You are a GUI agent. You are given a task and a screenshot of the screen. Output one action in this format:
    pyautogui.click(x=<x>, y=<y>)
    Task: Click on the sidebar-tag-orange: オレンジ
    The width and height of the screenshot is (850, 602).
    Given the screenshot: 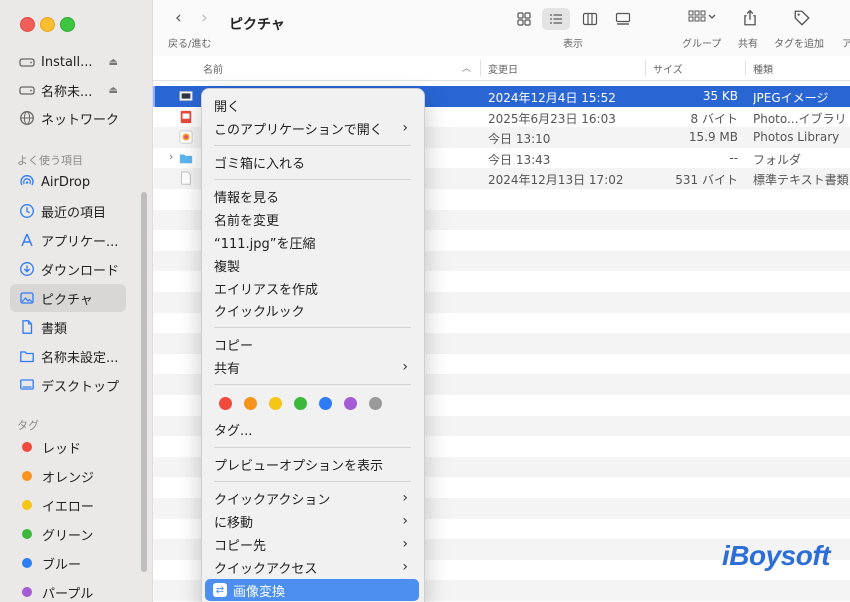 What is the action you would take?
    pyautogui.click(x=68, y=476)
    